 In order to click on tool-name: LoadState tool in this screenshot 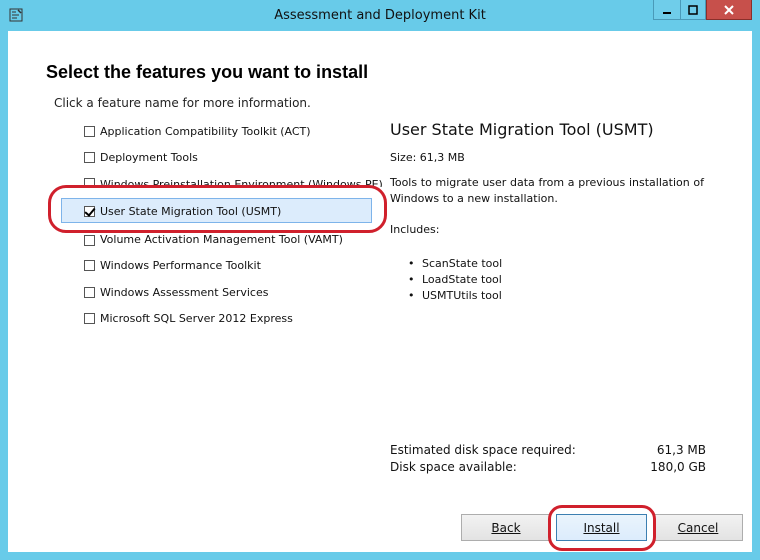, I will do `click(462, 279)`.